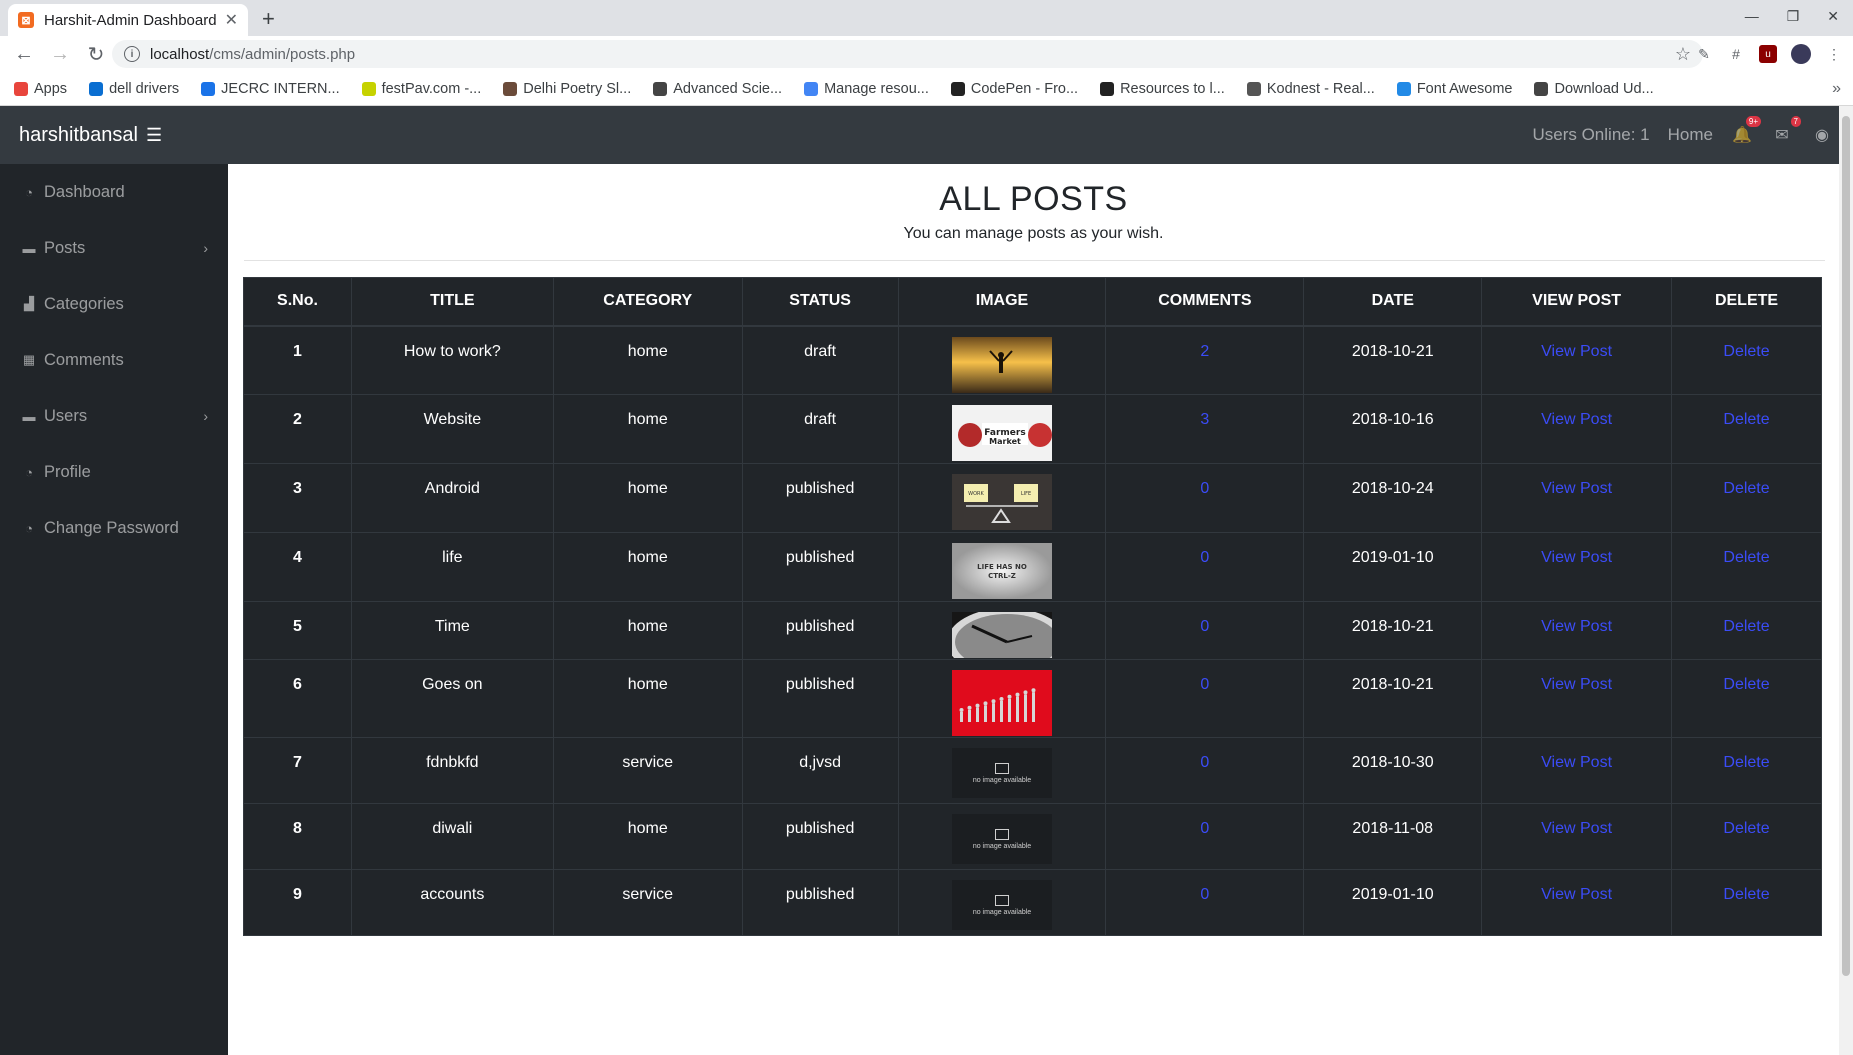 This screenshot has width=1853, height=1055. I want to click on cell-title: How to work?, so click(452, 360).